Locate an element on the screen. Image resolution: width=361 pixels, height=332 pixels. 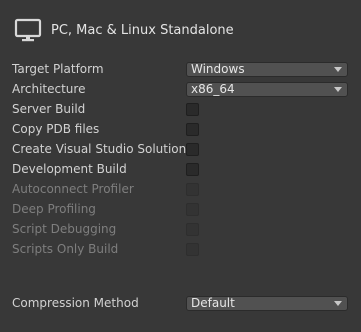
server-build-label: Server Build is located at coordinates (49, 109).